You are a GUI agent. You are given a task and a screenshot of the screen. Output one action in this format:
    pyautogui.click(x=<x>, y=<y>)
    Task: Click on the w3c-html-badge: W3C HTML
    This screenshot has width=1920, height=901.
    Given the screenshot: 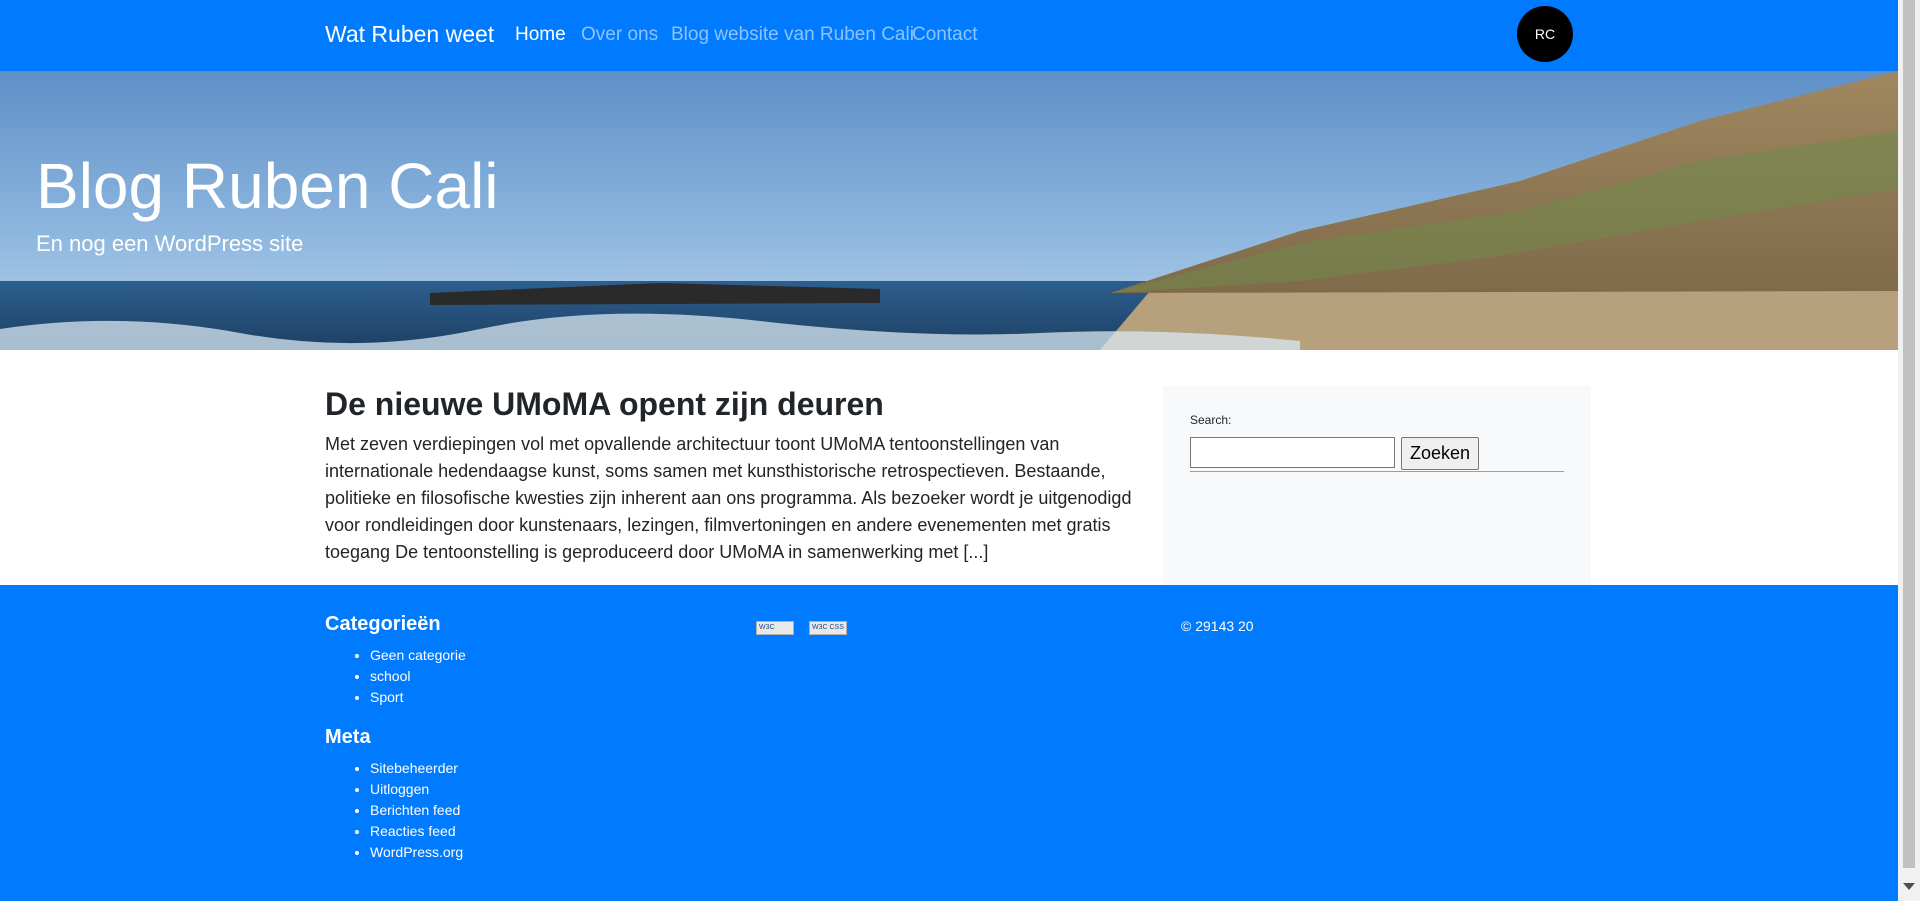 What is the action you would take?
    pyautogui.click(x=775, y=628)
    